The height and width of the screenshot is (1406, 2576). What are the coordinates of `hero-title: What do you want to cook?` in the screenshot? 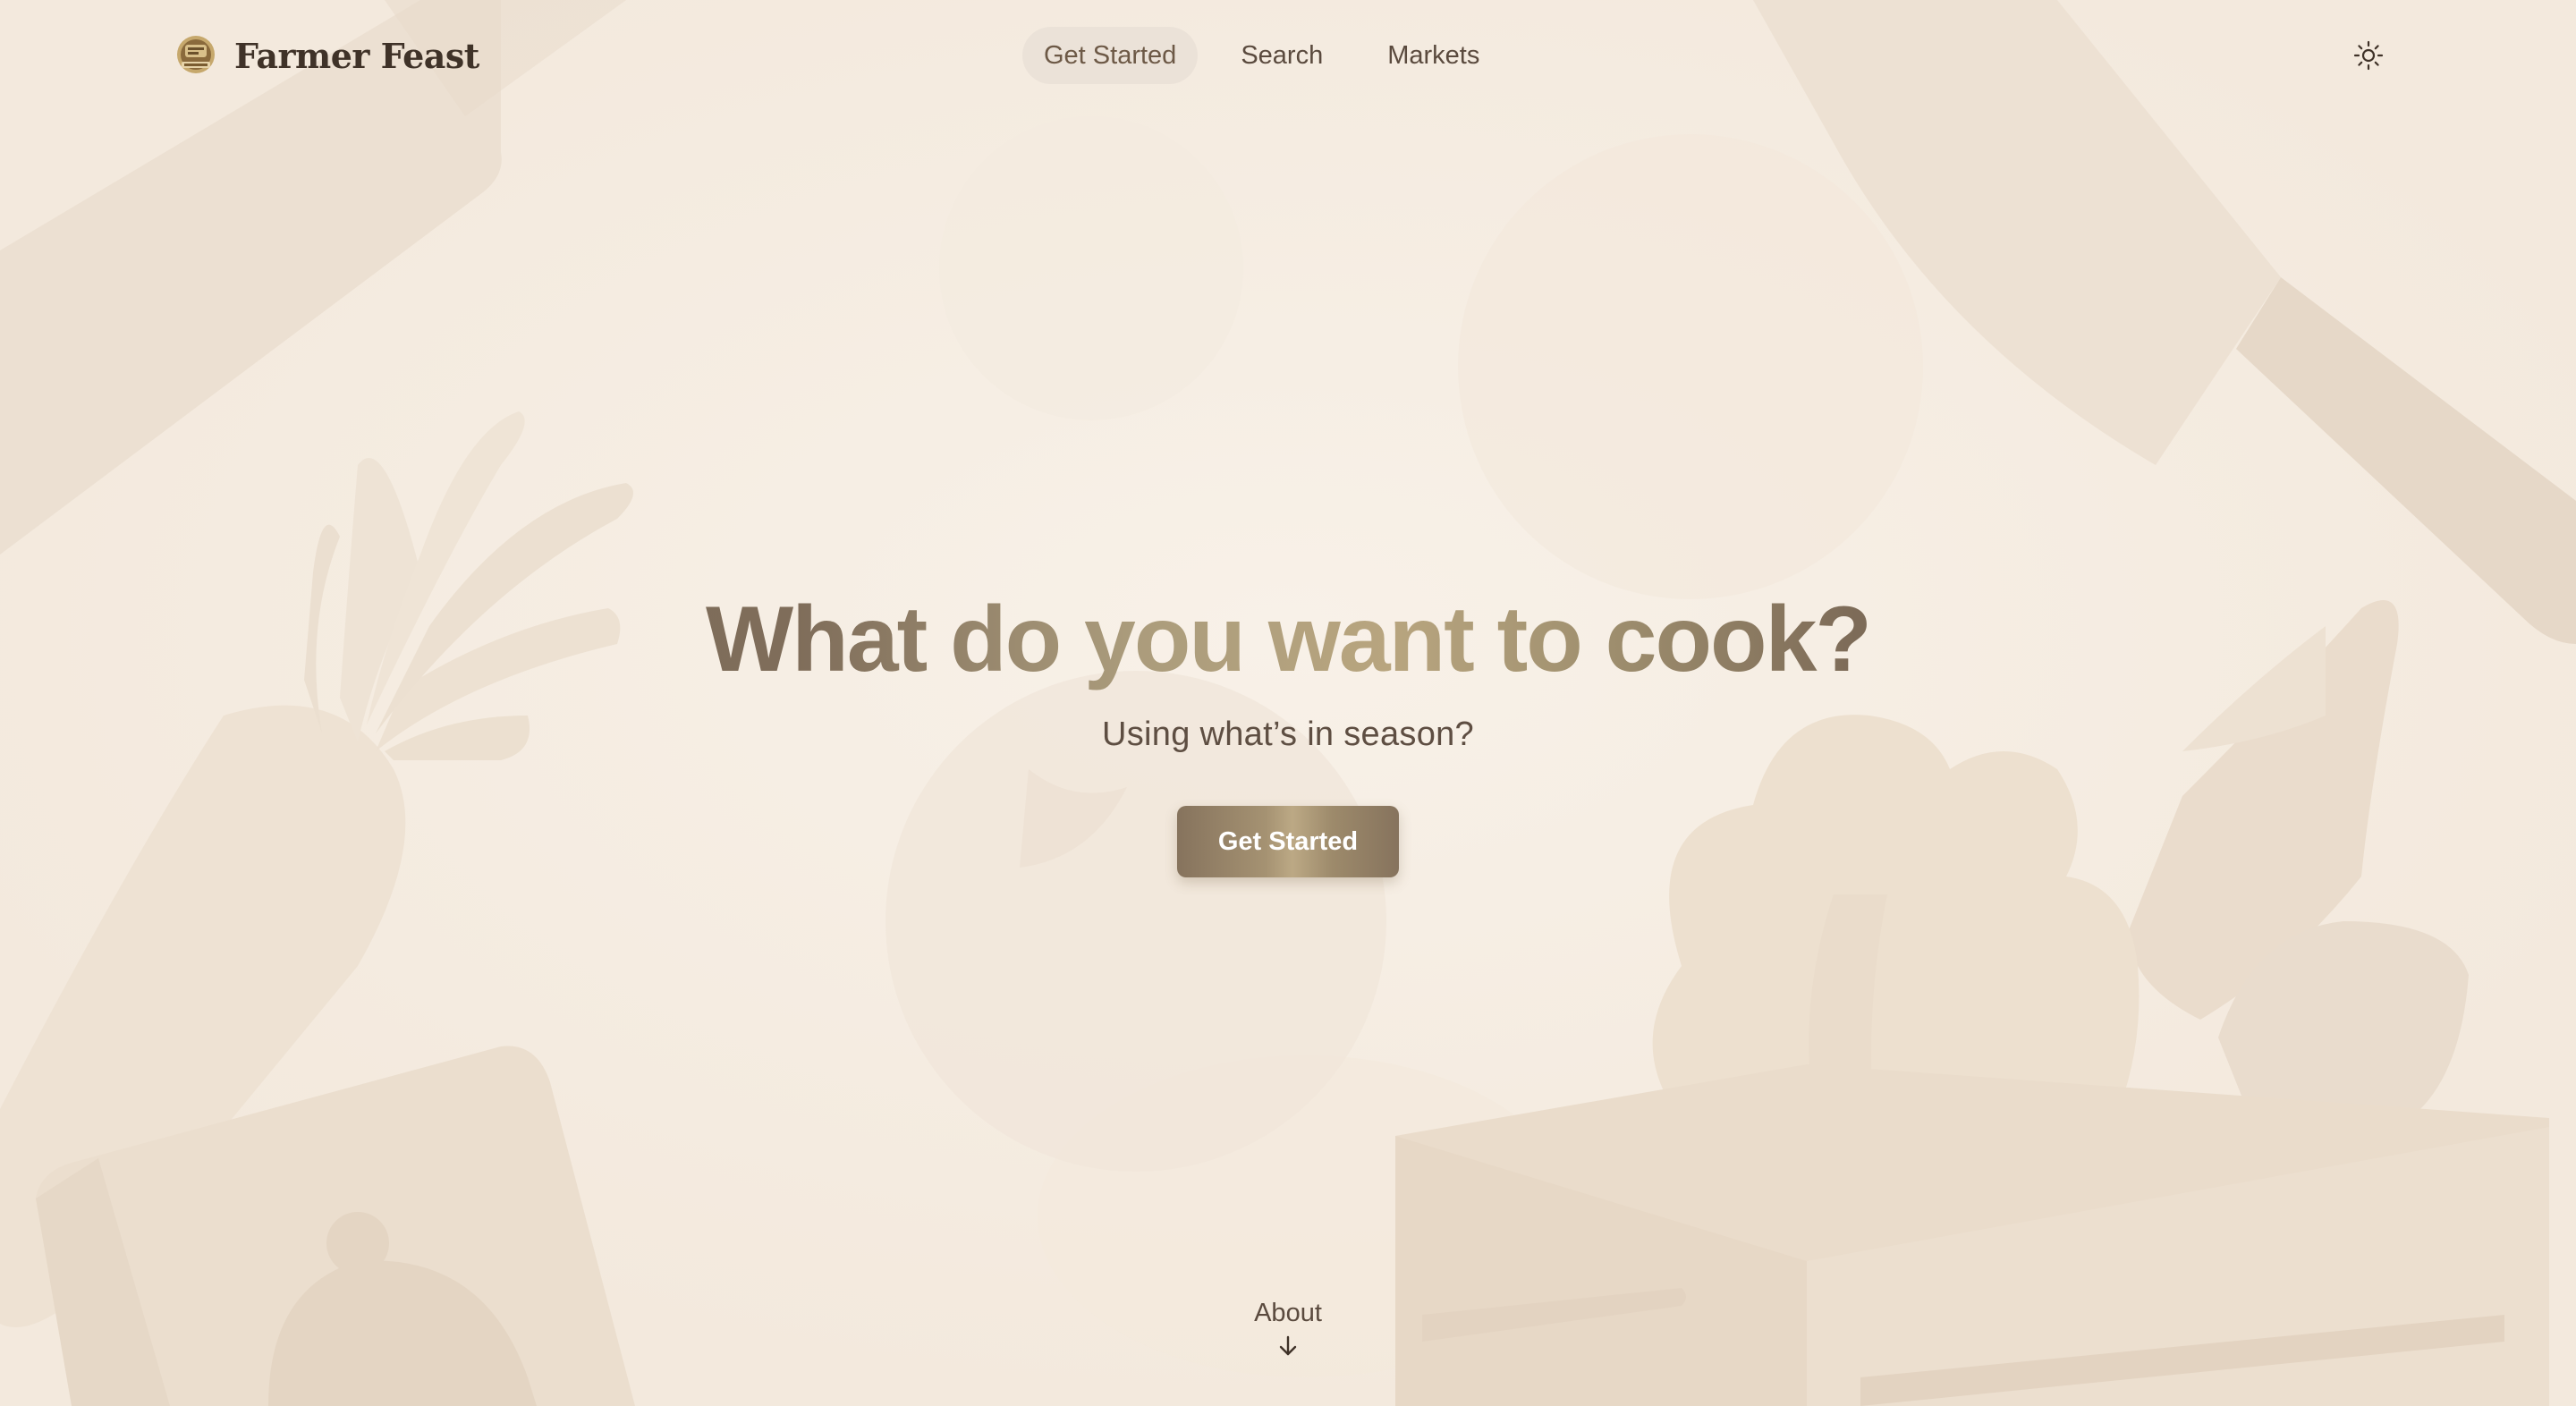 It's located at (1288, 640).